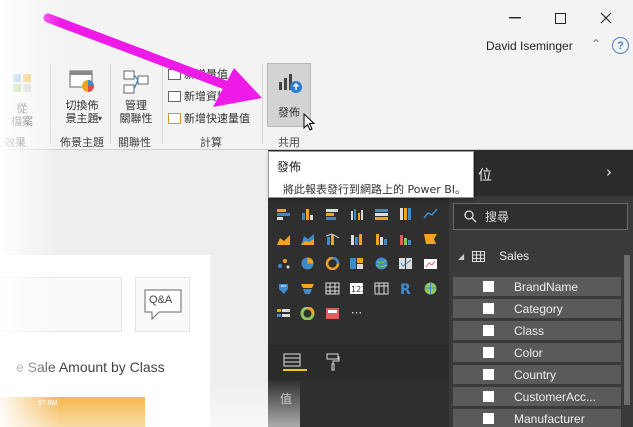  What do you see at coordinates (529, 330) in the screenshot?
I see `field-name: Class` at bounding box center [529, 330].